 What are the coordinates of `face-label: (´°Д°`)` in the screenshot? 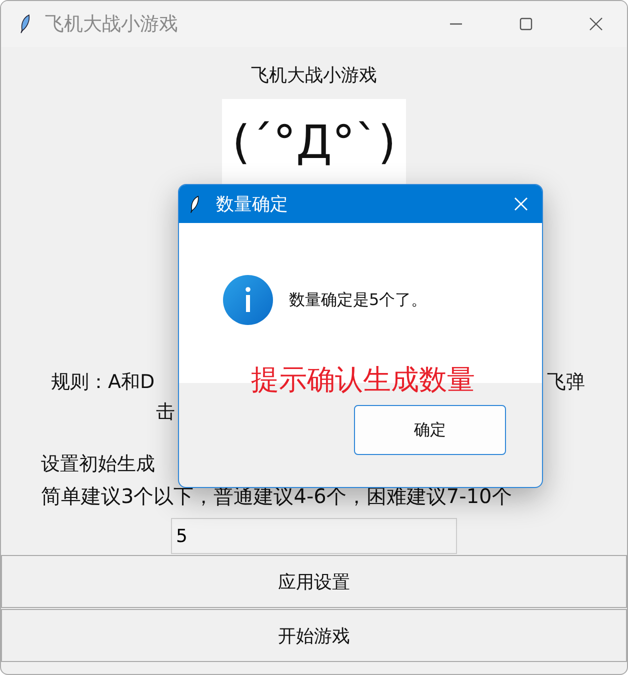 It's located at (314, 142).